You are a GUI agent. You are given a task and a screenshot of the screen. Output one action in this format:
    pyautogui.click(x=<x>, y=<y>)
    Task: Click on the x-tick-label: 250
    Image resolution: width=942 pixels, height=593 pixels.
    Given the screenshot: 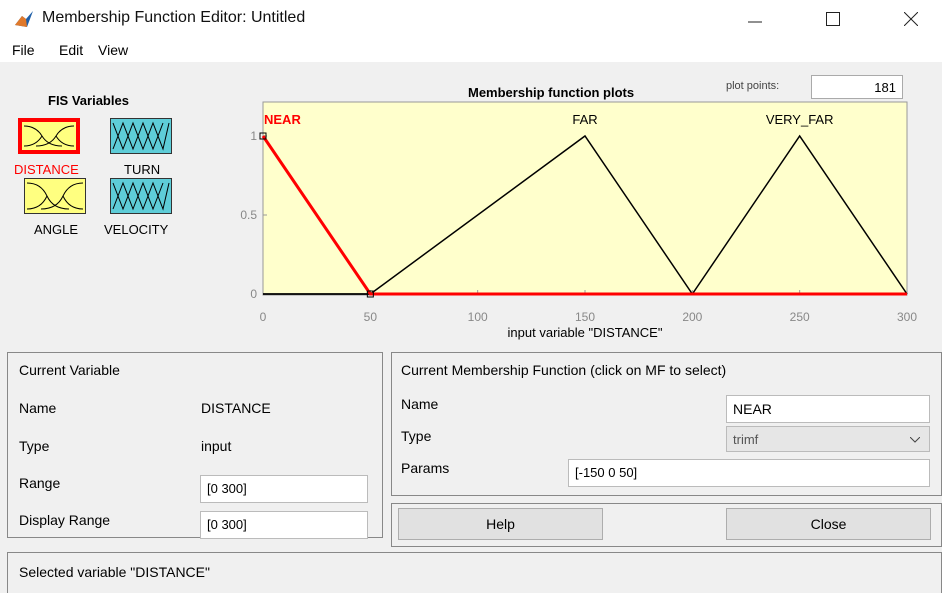 What is the action you would take?
    pyautogui.click(x=800, y=317)
    